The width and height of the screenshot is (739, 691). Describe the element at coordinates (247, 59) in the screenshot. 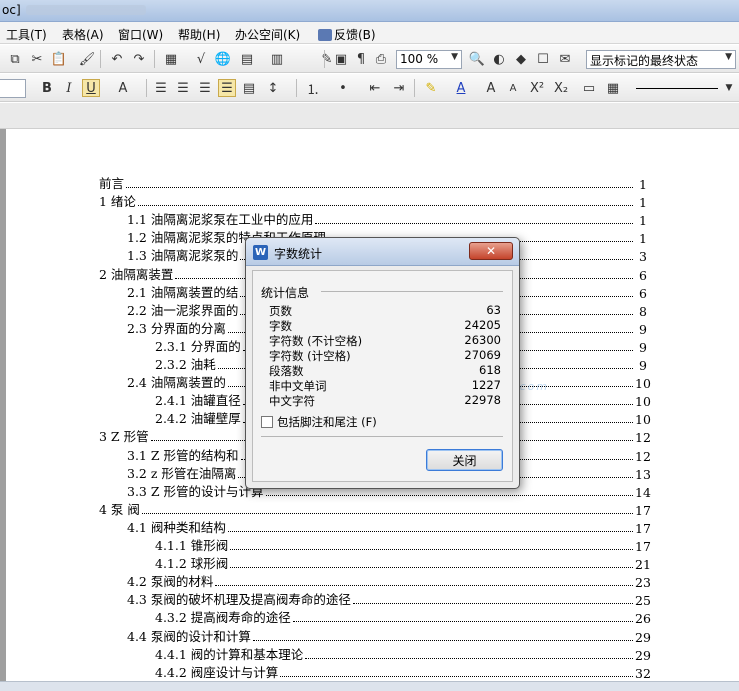

I see `table-grid-icon: ▤` at that location.